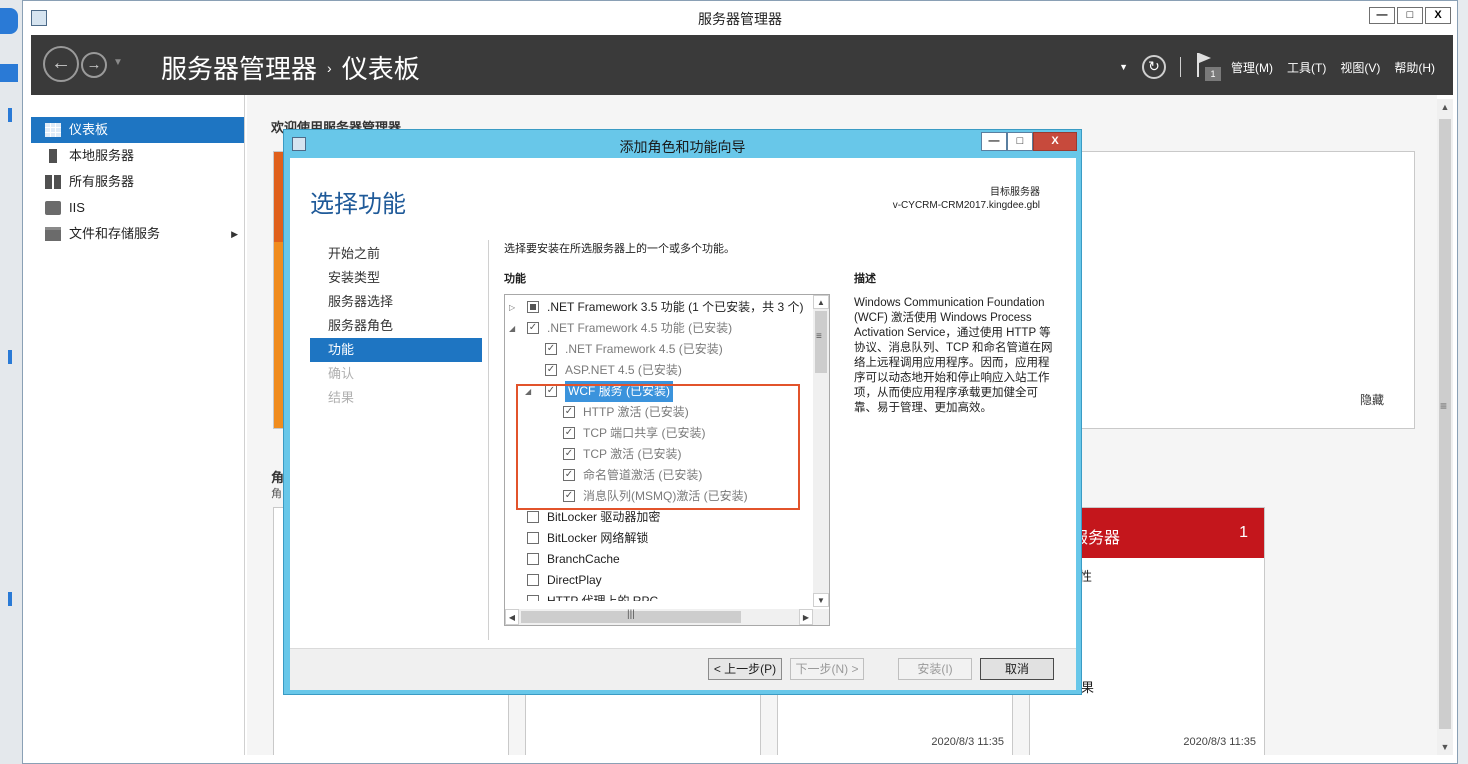  I want to click on scroll-left-icon: ◀, so click(512, 617).